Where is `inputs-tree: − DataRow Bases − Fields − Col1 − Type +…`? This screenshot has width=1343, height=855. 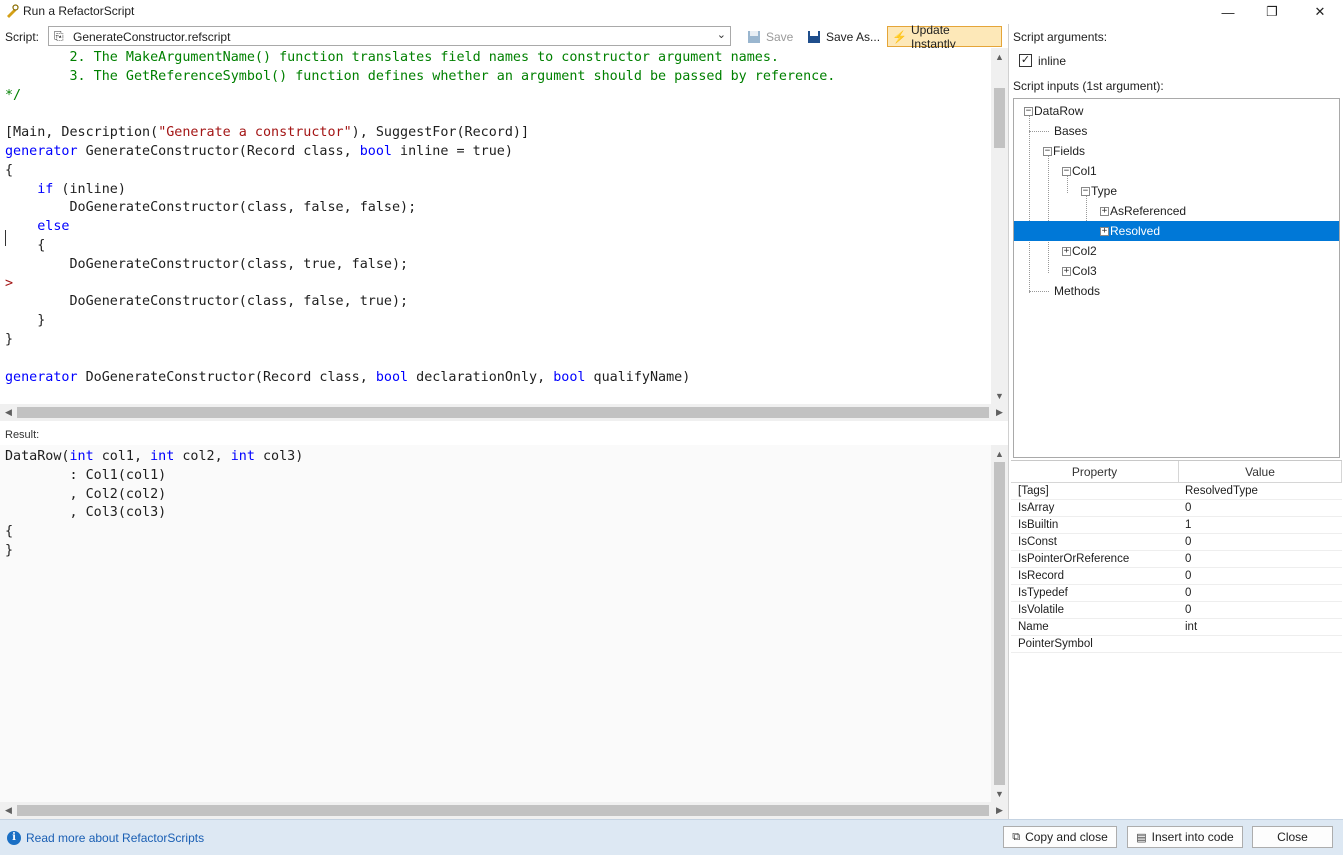
inputs-tree: − DataRow Bases − Fields − Col1 − Type +… is located at coordinates (1176, 278).